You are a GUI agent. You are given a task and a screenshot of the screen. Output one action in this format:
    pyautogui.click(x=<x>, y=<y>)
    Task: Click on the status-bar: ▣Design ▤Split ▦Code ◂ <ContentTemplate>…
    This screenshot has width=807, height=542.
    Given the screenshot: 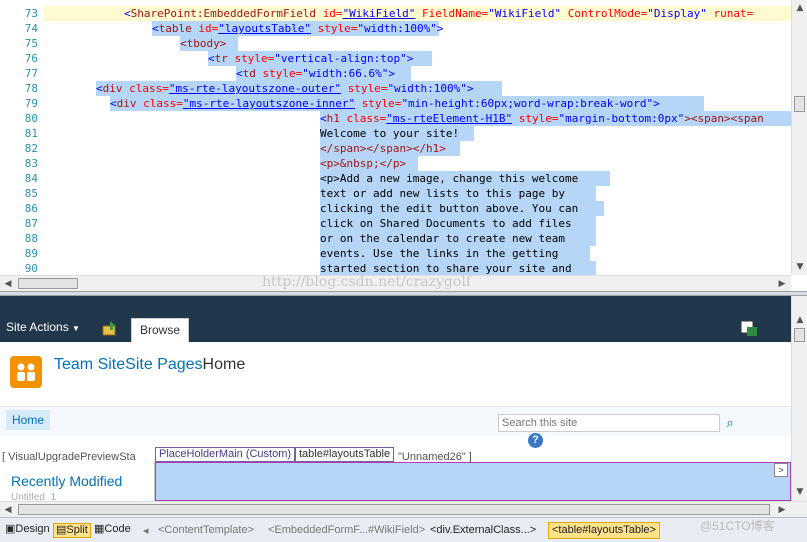 What is the action you would take?
    pyautogui.click(x=403, y=529)
    